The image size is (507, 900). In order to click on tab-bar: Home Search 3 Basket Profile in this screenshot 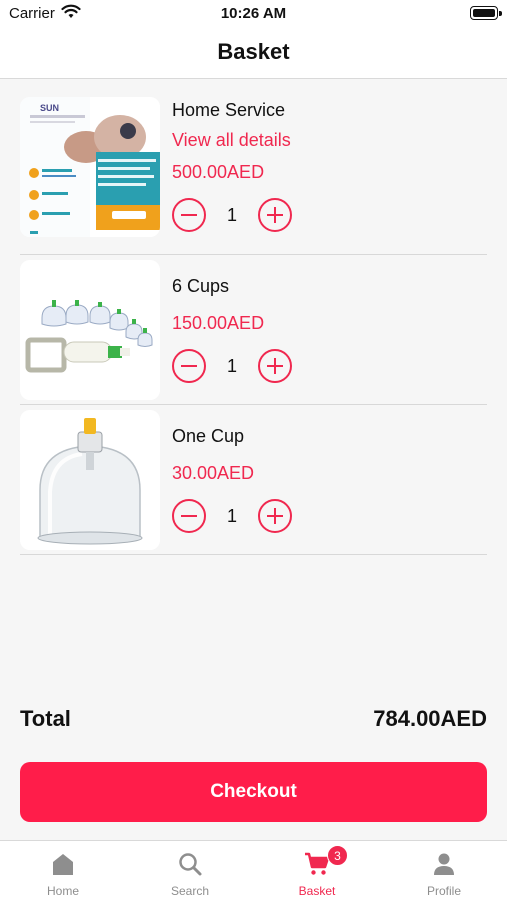, I will do `click(253, 870)`.